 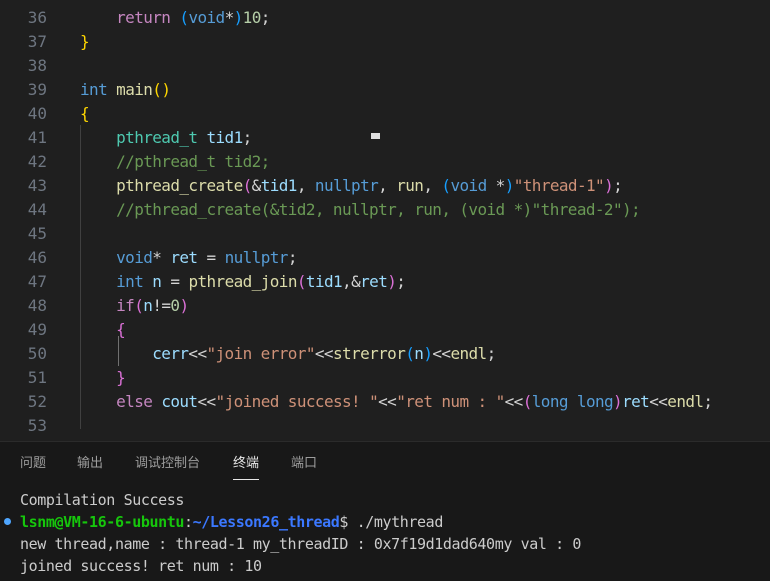 I want to click on code-line: 36 return (void*)10;, so click(x=385, y=18).